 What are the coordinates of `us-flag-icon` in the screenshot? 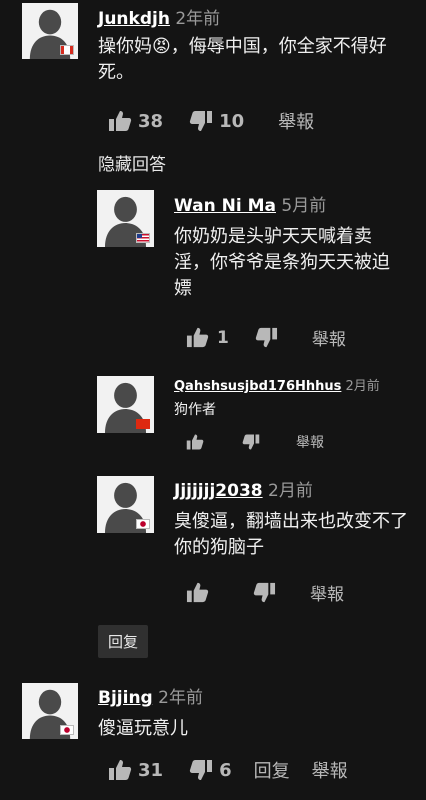 It's located at (143, 238).